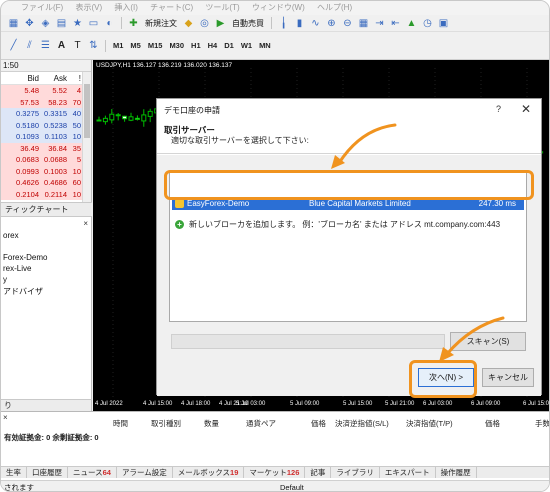 This screenshot has height=492, width=550. I want to click on market-watch-row: 57.53 58.23 70, so click(46, 102).